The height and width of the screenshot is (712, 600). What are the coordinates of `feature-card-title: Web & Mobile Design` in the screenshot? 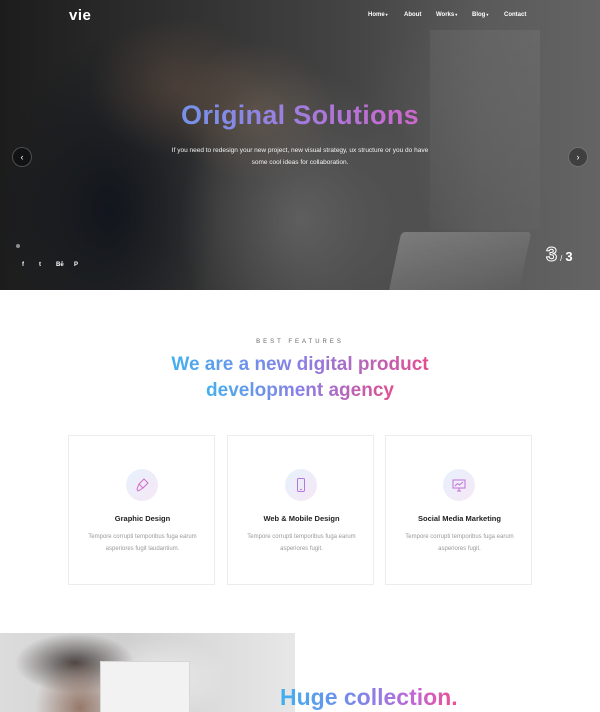 It's located at (301, 518).